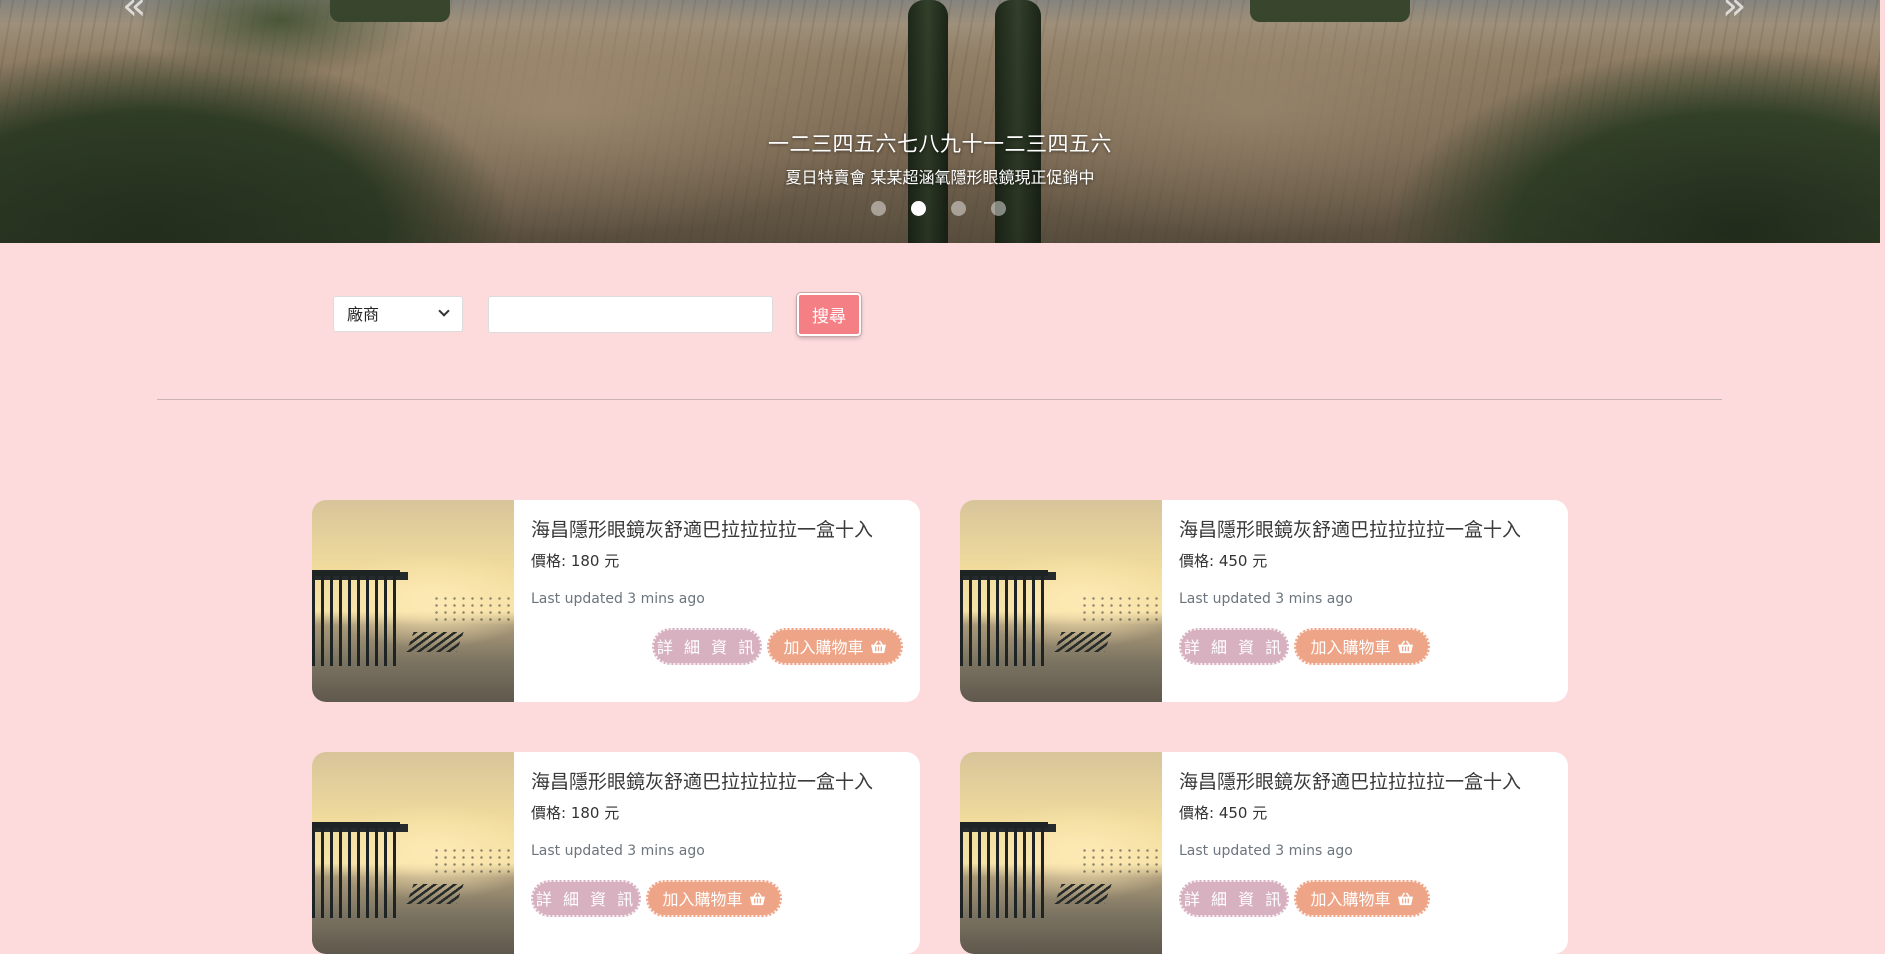 This screenshot has width=1885, height=954. I want to click on hero-subtitle: 夏日特賣會 某某超涵氧隱形眼鏡現正促銷中, so click(940, 177).